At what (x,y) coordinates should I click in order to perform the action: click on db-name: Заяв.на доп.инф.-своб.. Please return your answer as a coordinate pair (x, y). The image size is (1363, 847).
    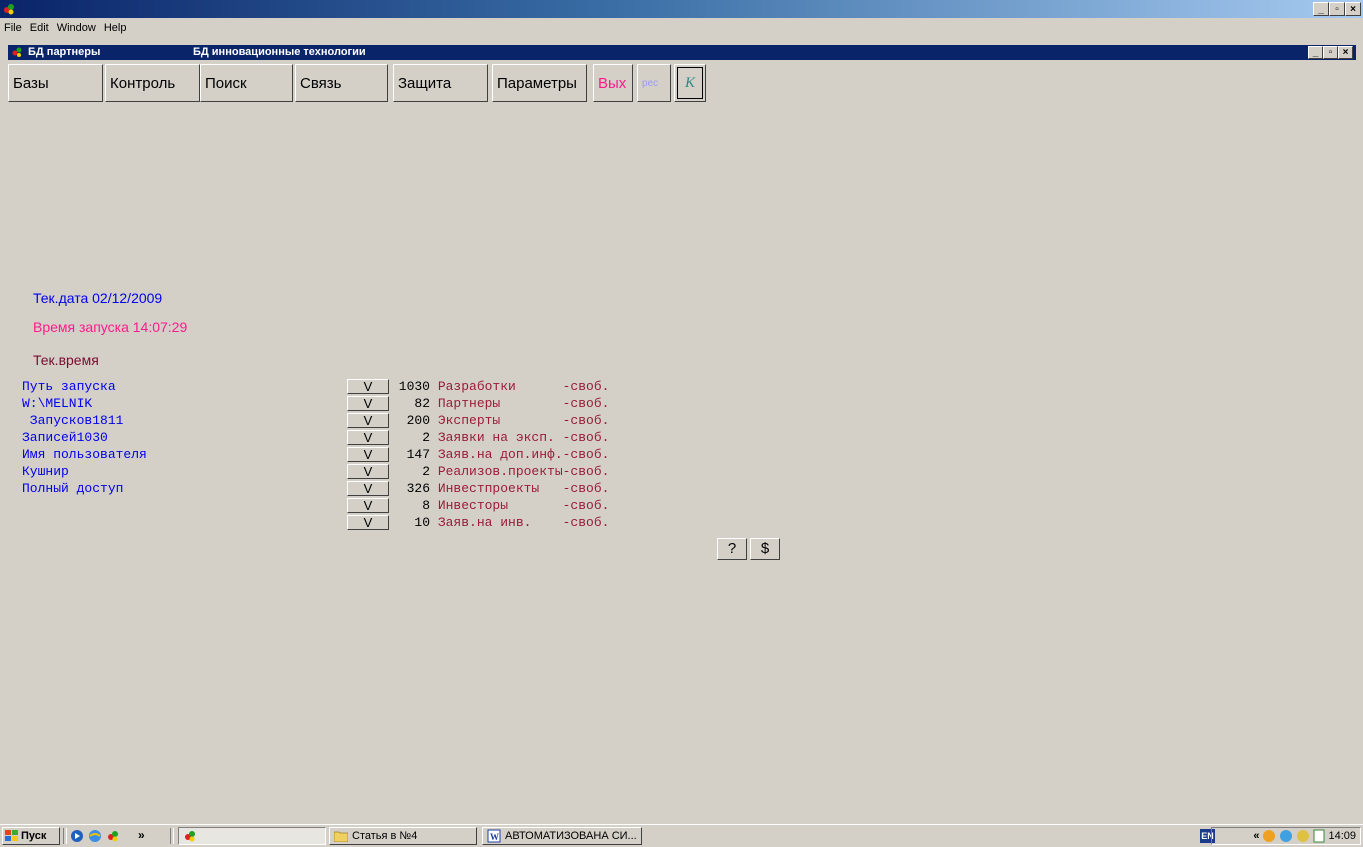
    Looking at the image, I should click on (523, 454).